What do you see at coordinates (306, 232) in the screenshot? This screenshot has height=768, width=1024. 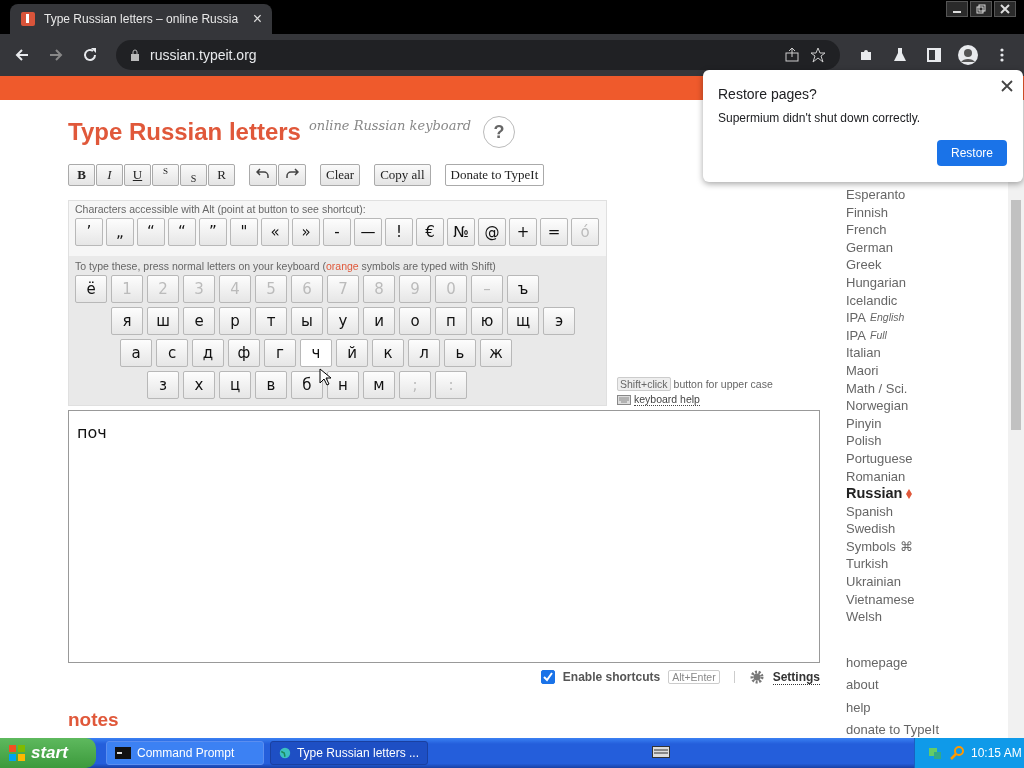 I see `symbol-key: »` at bounding box center [306, 232].